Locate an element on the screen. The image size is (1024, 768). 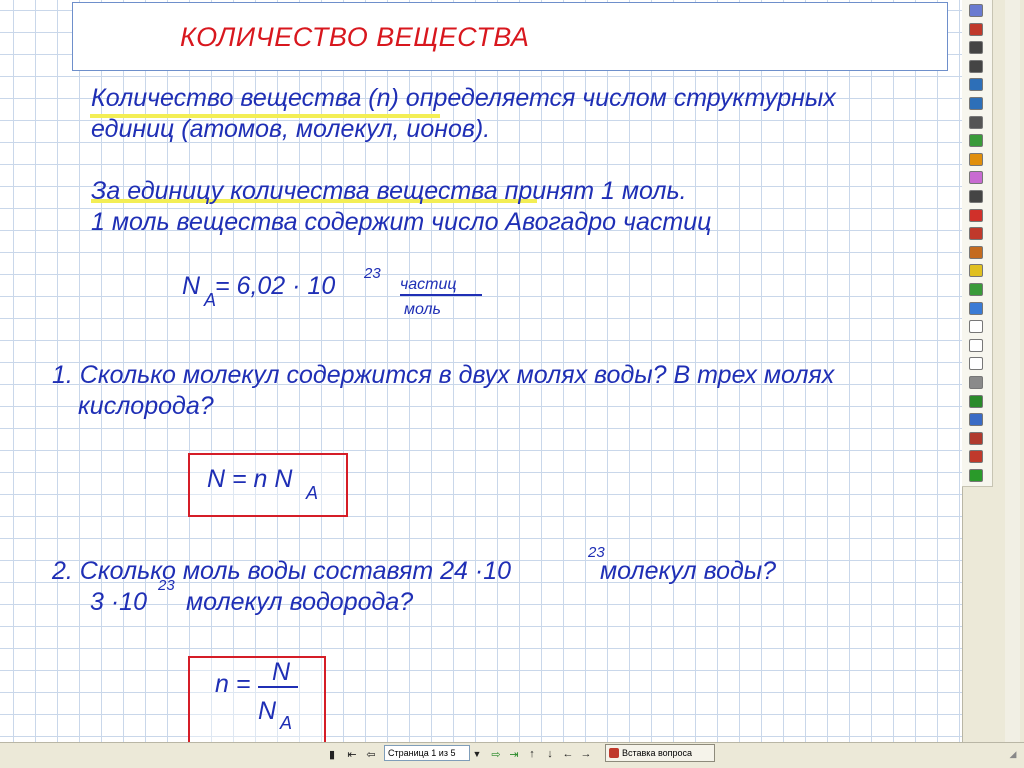
video-icon is located at coordinates (976, 419).